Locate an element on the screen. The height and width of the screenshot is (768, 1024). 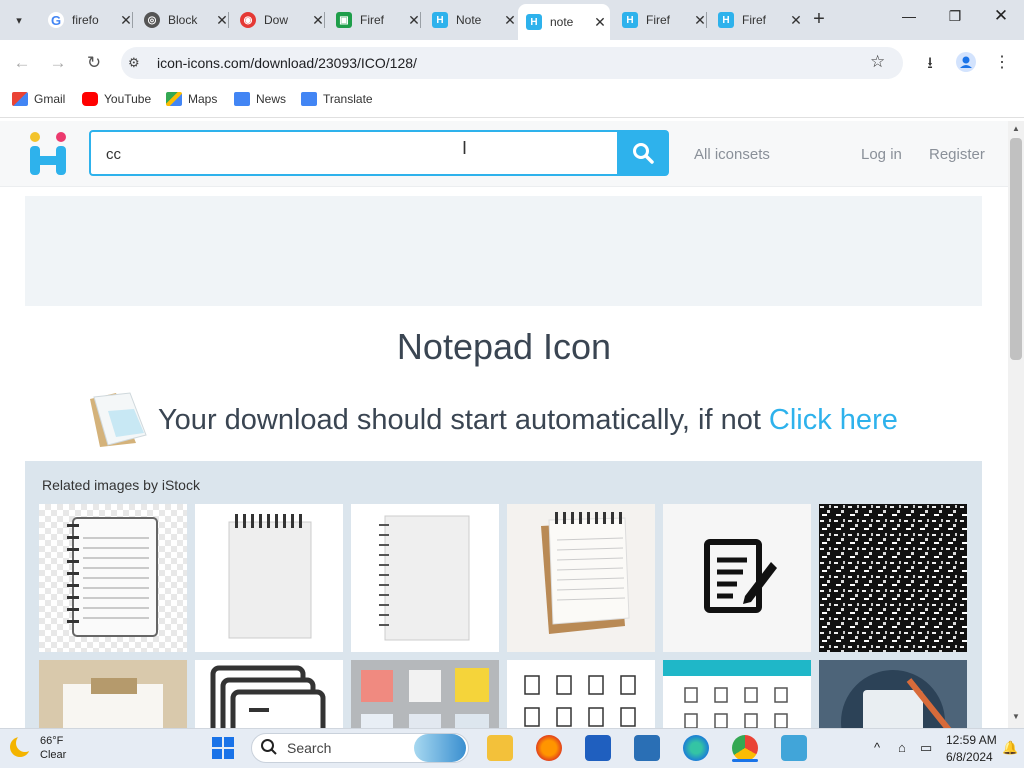
minimize-button: — is located at coordinates (909, 16).